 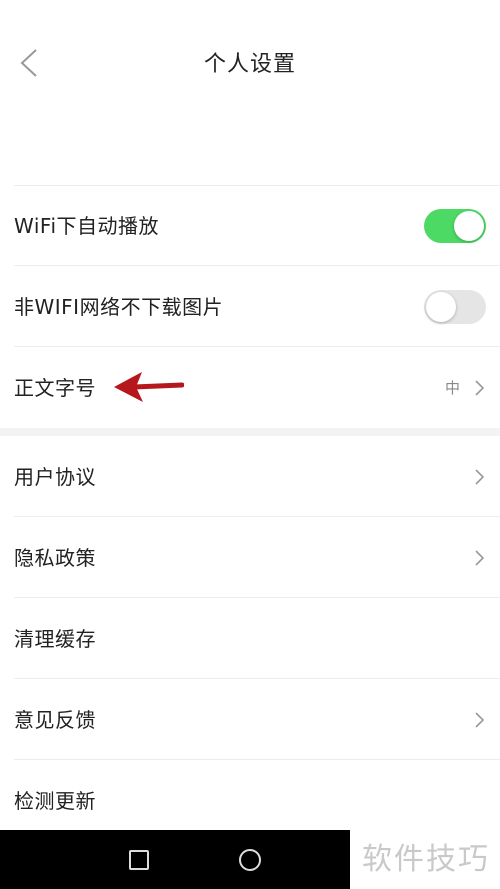 I want to click on no-image-download-toggle, so click(x=455, y=307).